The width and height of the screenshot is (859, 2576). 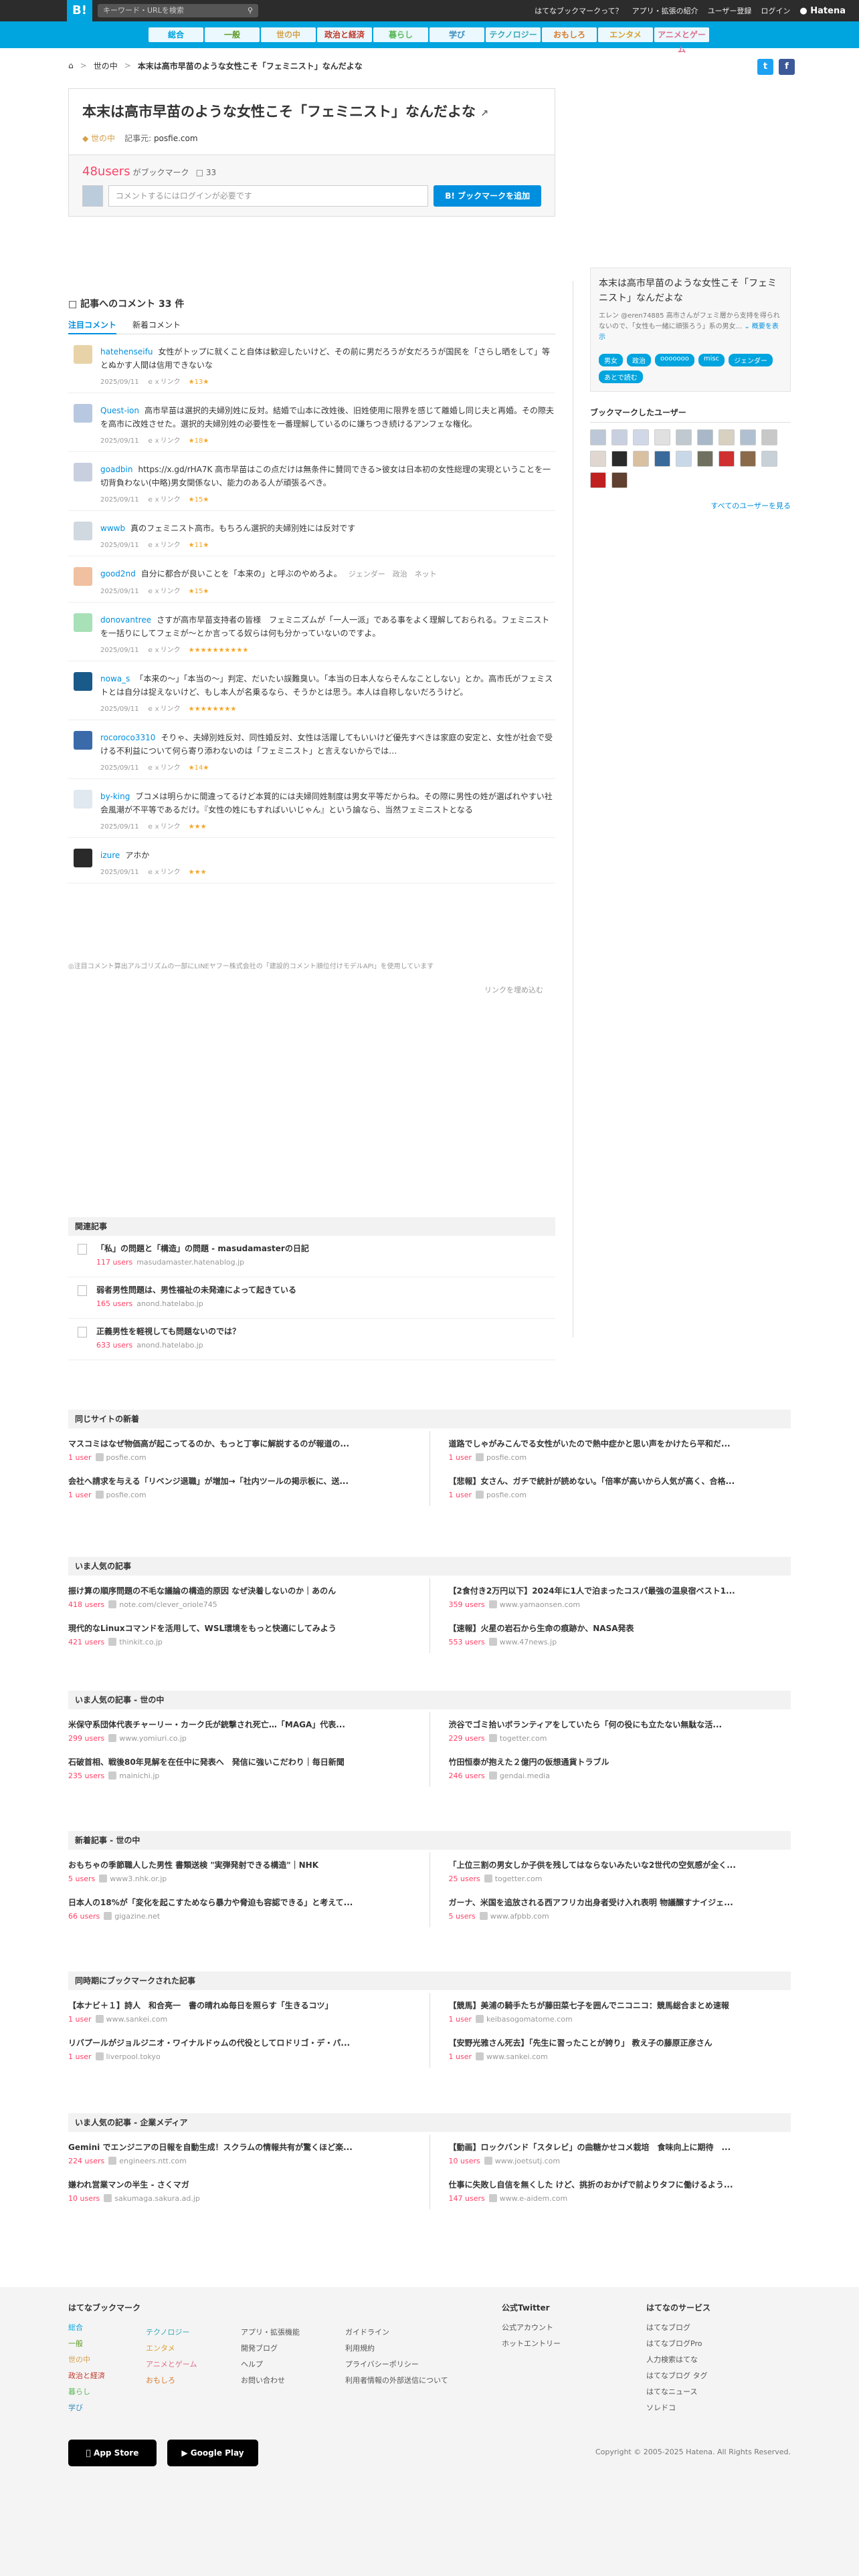 I want to click on all-users-link: すべてのユーザーを見る, so click(x=691, y=505).